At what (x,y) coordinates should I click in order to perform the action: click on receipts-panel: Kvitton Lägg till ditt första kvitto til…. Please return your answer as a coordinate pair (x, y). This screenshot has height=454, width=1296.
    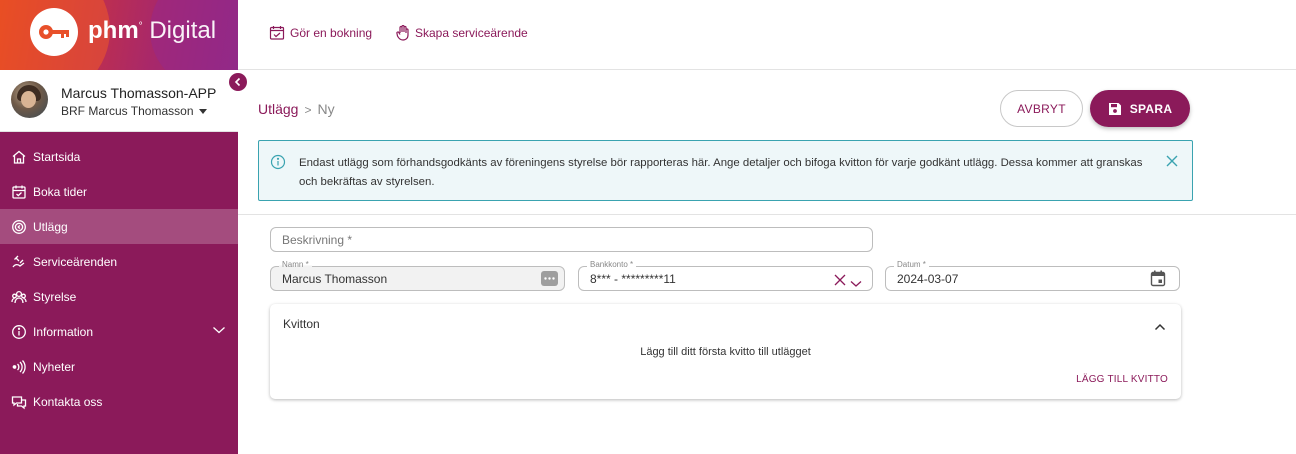
    Looking at the image, I should click on (725, 351).